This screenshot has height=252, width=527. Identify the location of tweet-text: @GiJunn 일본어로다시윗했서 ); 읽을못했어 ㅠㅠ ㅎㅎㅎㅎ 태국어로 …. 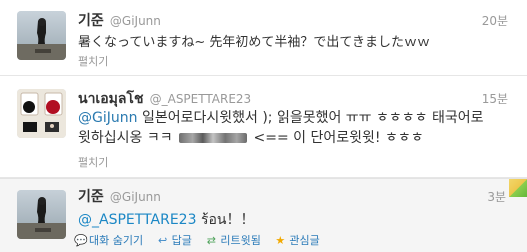
(295, 128).